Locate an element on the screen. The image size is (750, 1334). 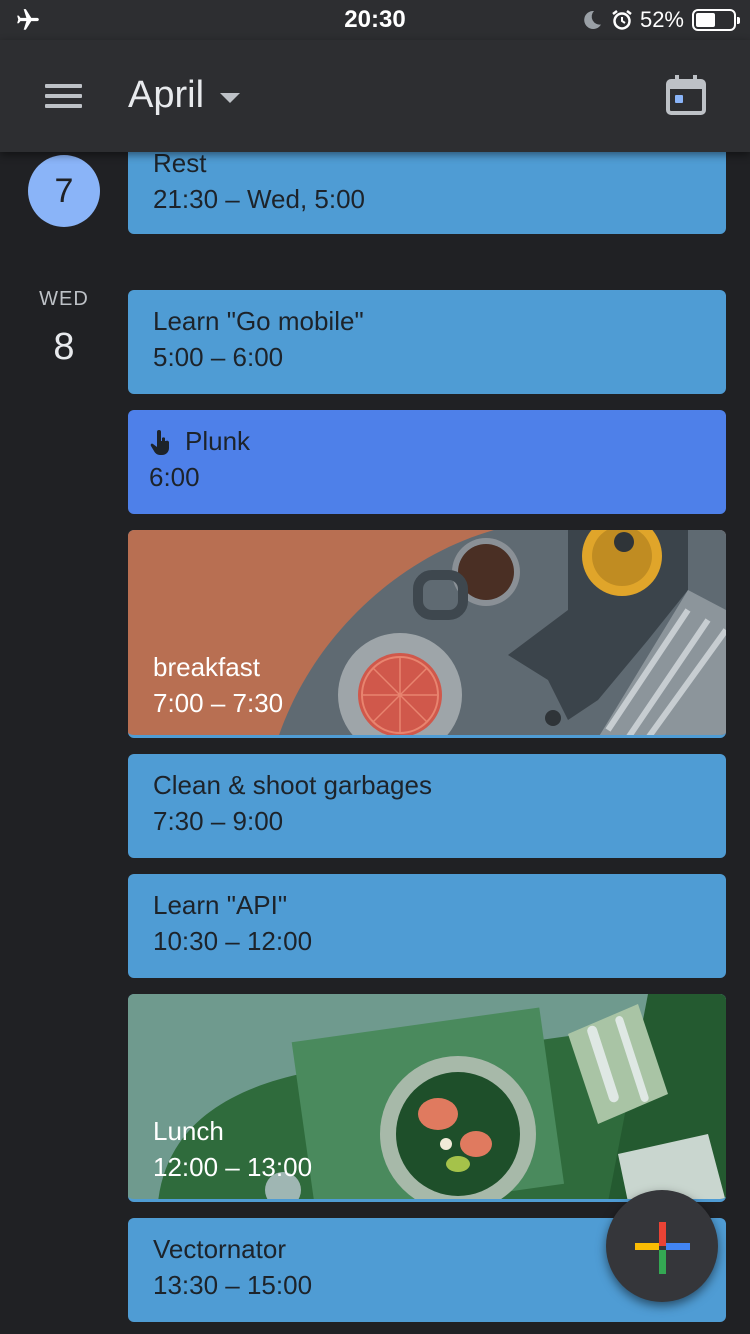
battery-percent: 52% is located at coordinates (661, 19).